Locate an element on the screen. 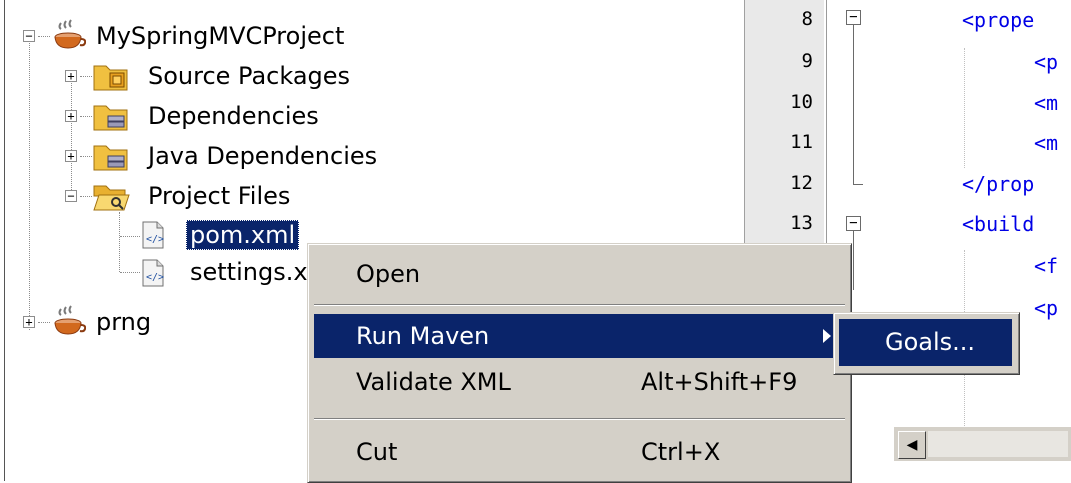  tree-item-source-packages: Source Packages is located at coordinates (249, 76).